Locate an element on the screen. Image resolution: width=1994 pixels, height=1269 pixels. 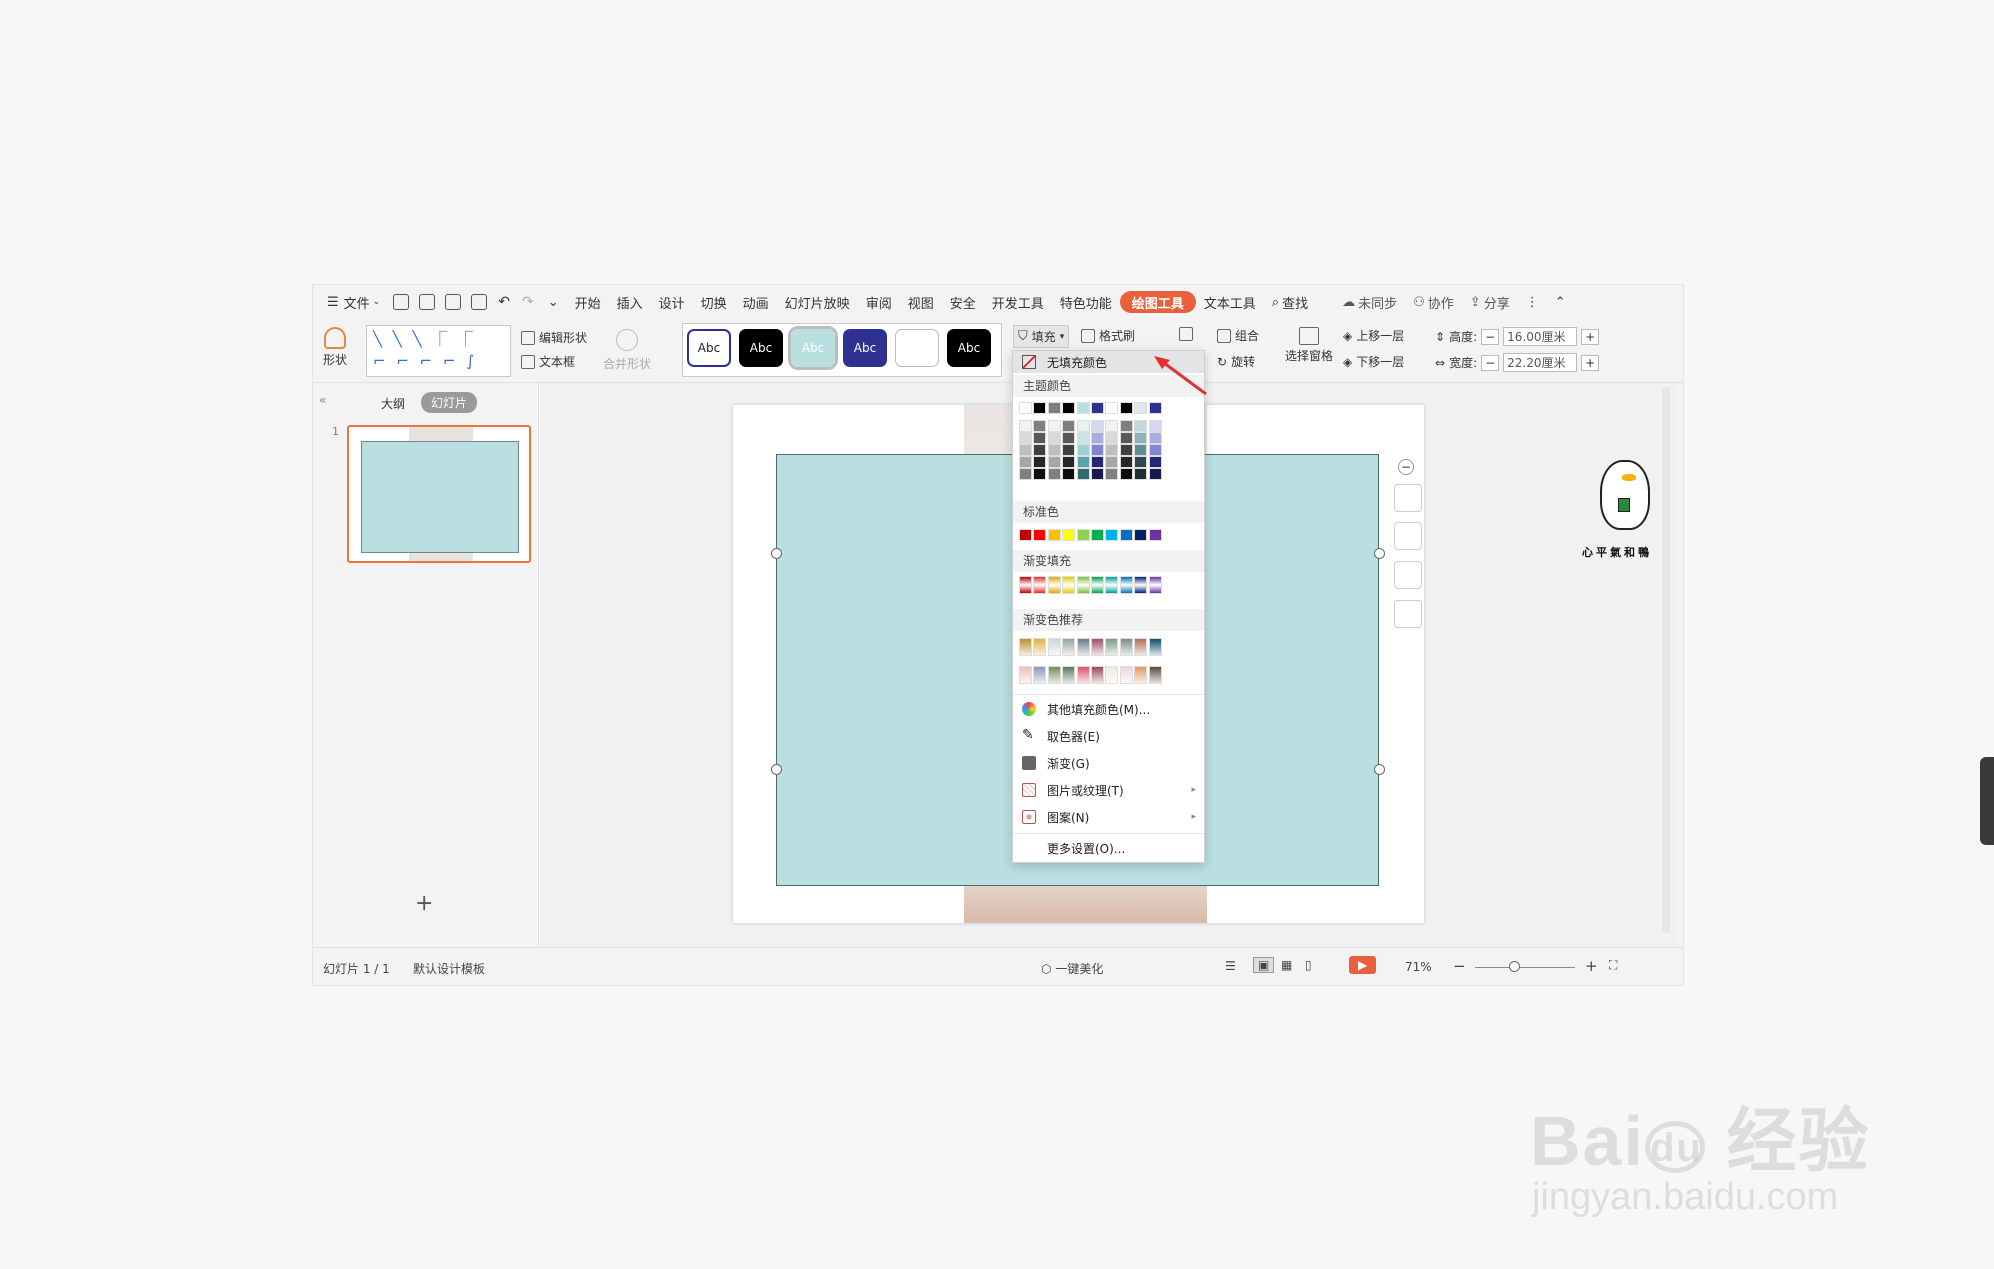
slide-thumbnail is located at coordinates (439, 494).